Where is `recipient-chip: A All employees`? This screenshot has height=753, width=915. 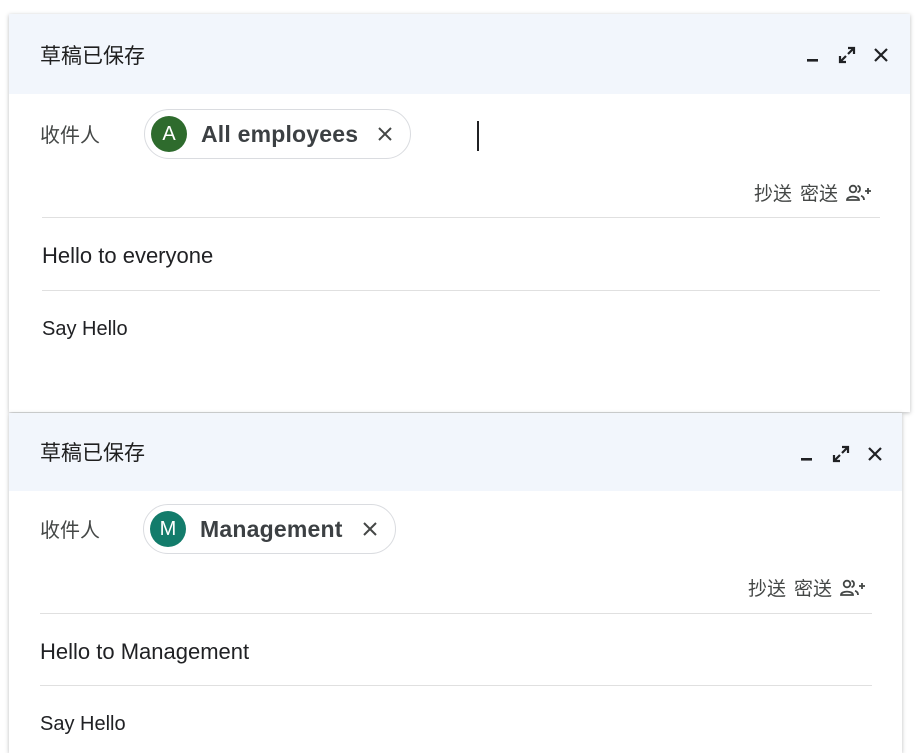 recipient-chip: A All employees is located at coordinates (278, 134).